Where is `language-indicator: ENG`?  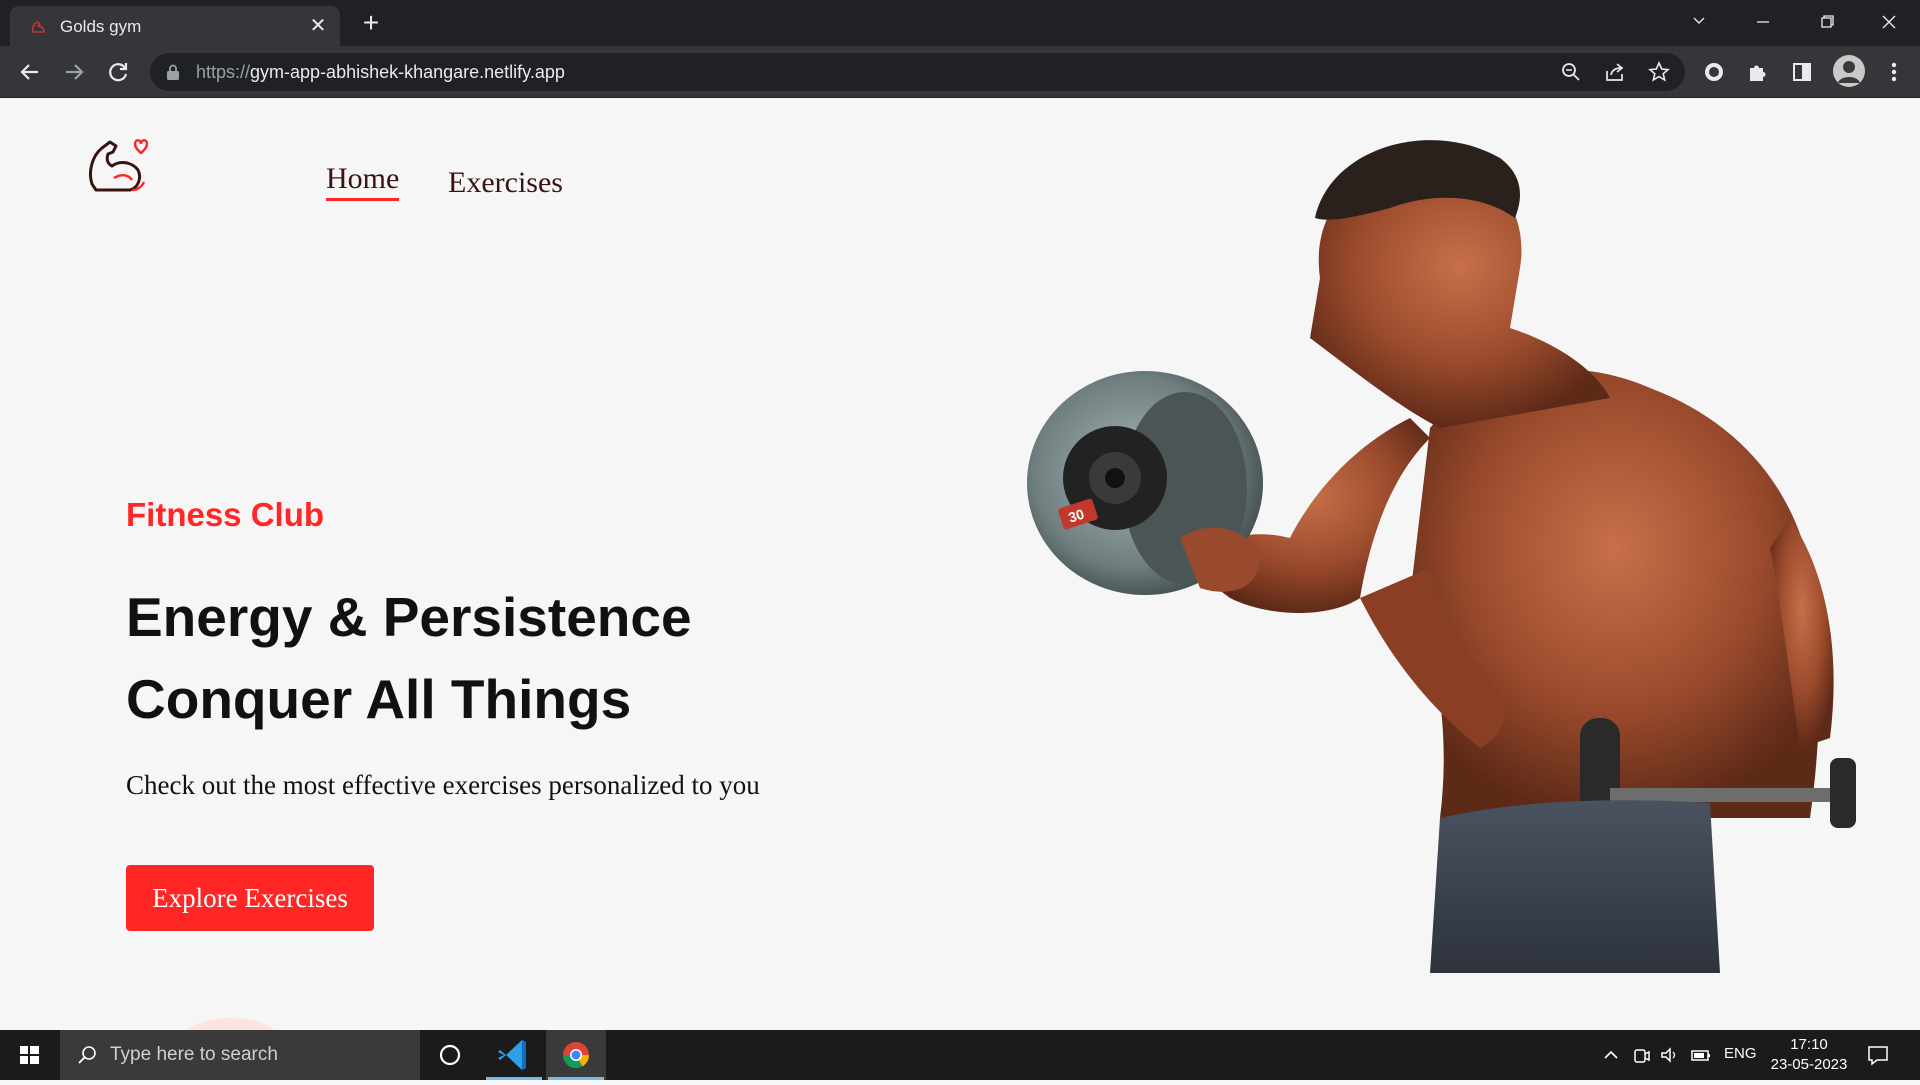 language-indicator: ENG is located at coordinates (1740, 1053).